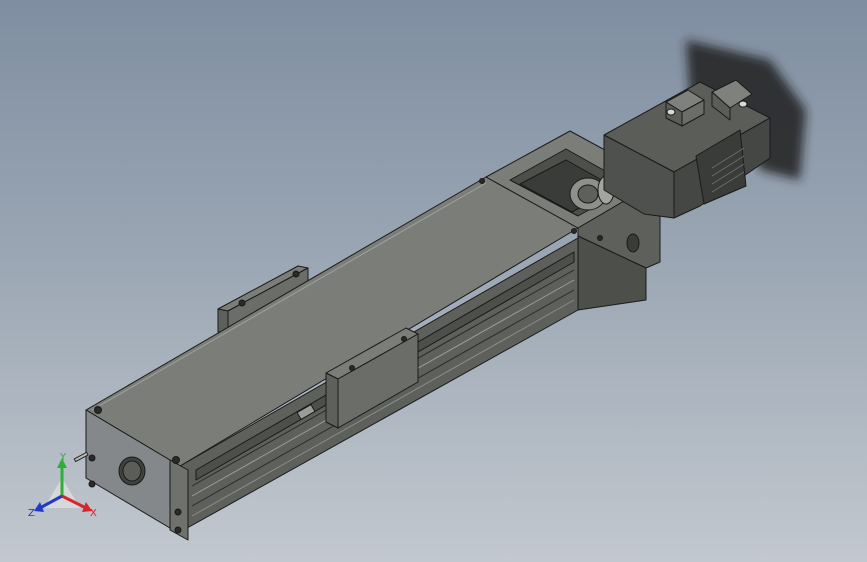  Describe the element at coordinates (633, 243) in the screenshot. I see `adapter-bore` at that location.